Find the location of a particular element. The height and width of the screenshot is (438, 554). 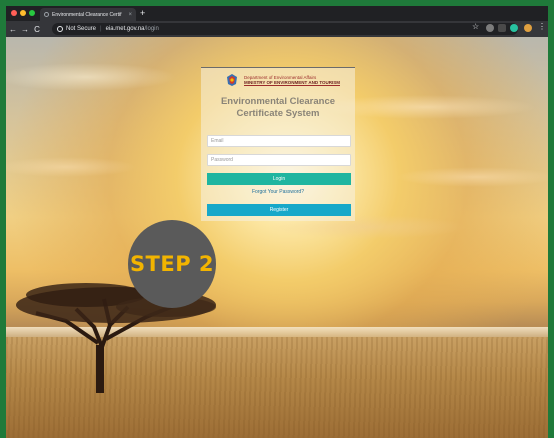

info-icon is located at coordinates (60, 29).